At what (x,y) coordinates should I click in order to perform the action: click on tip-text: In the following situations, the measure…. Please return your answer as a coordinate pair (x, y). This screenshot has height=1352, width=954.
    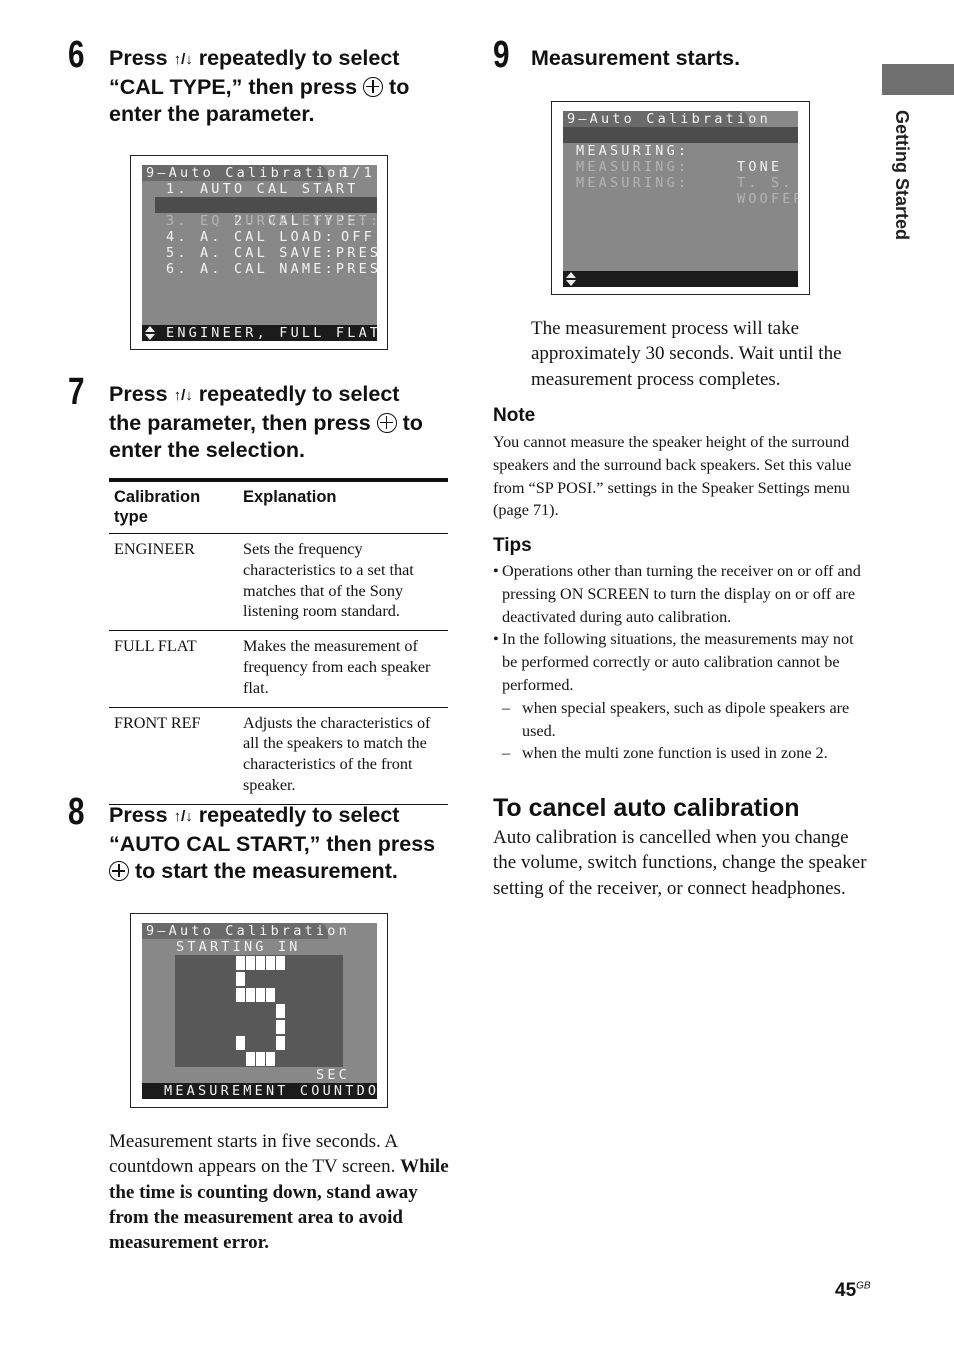
    Looking at the image, I should click on (678, 662).